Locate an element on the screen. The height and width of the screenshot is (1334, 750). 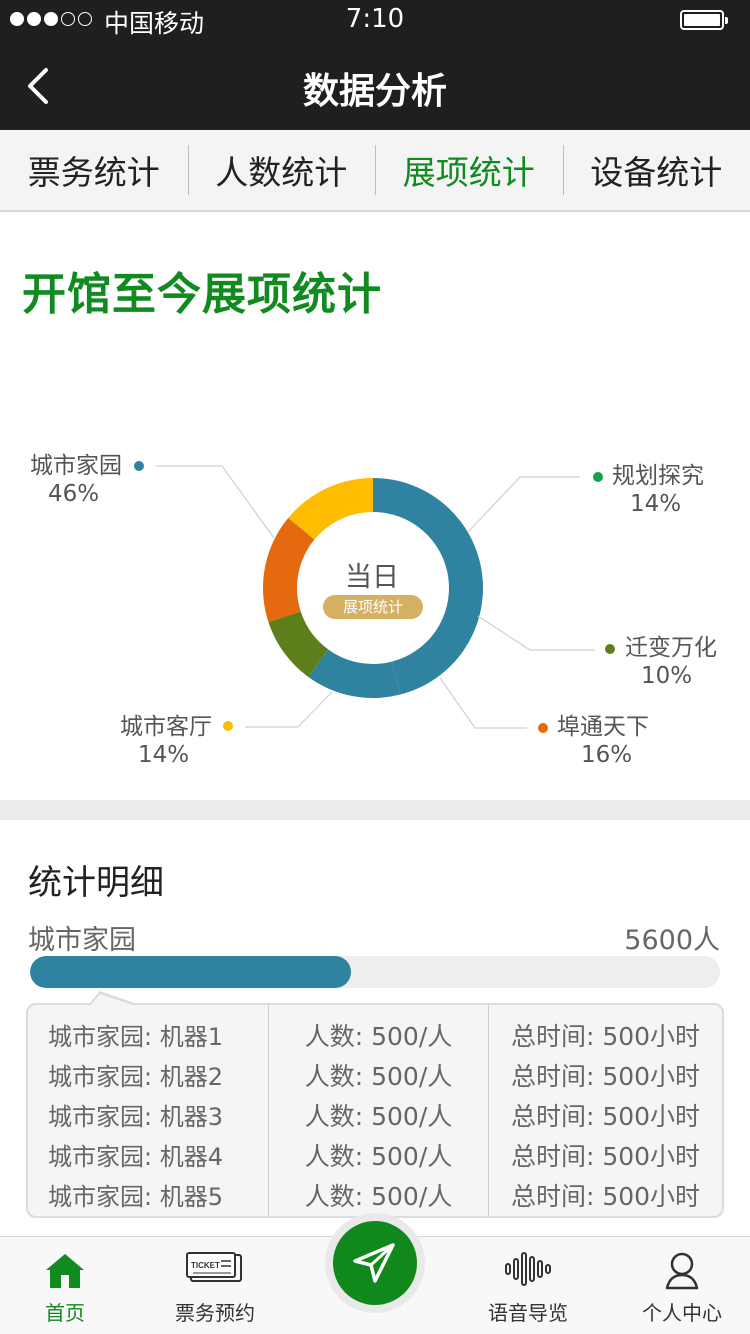
bottom-tab-audio-guide: 语音导览 is located at coordinates (528, 1285).